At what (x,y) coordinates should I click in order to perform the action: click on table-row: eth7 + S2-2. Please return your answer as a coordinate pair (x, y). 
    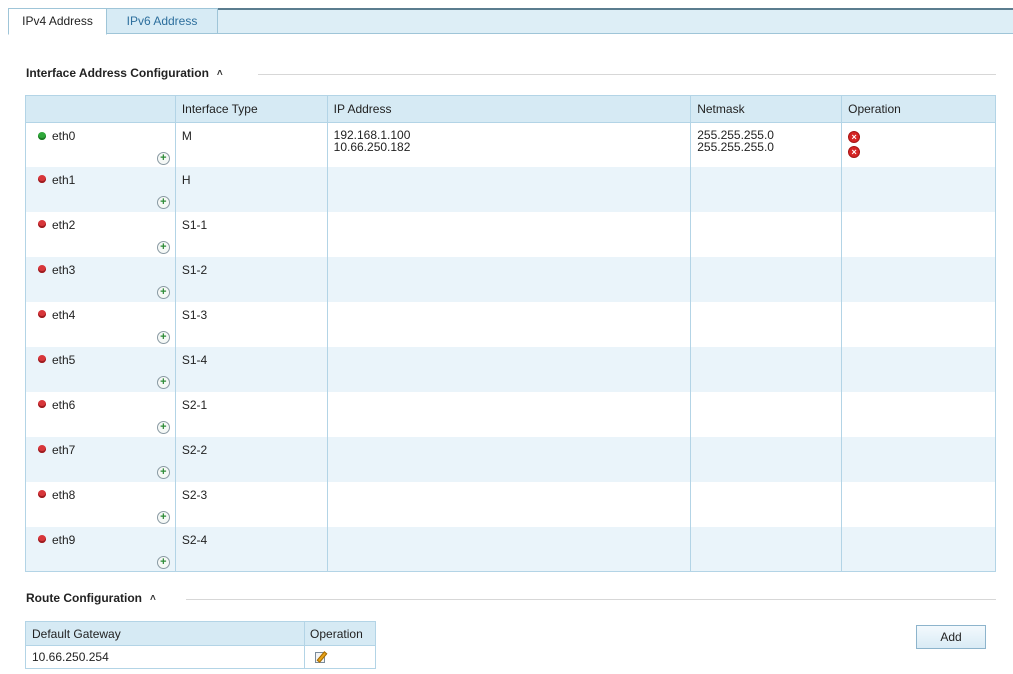
    Looking at the image, I should click on (510, 459).